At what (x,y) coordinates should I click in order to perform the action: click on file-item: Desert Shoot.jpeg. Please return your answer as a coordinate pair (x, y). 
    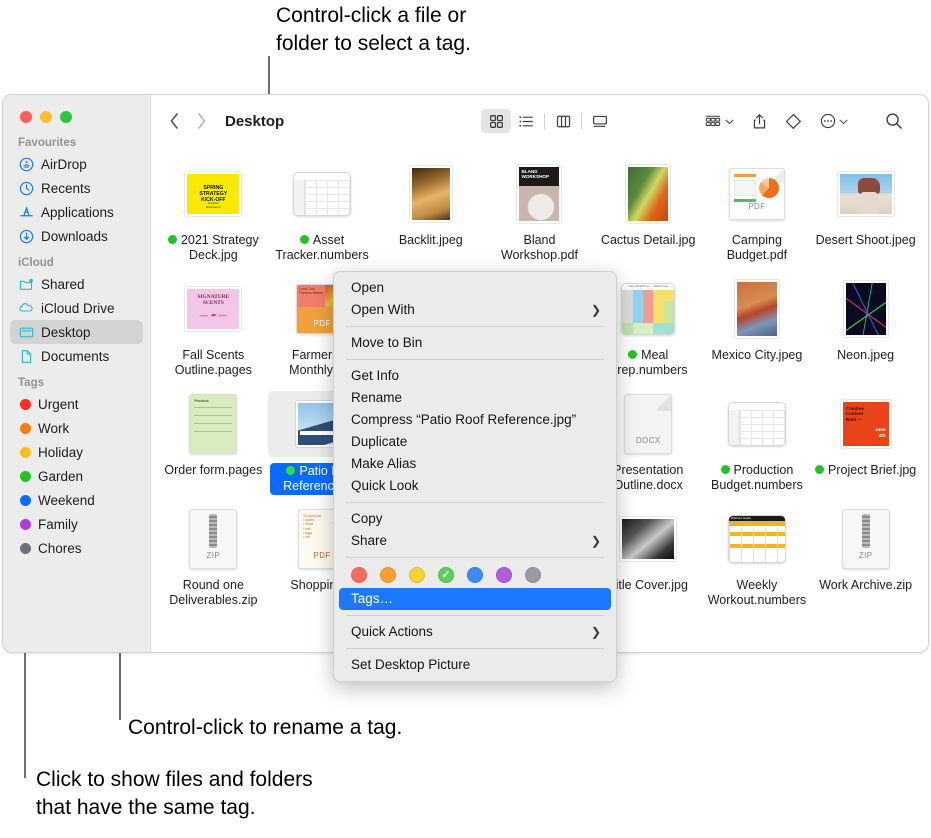
    Looking at the image, I should click on (865, 214).